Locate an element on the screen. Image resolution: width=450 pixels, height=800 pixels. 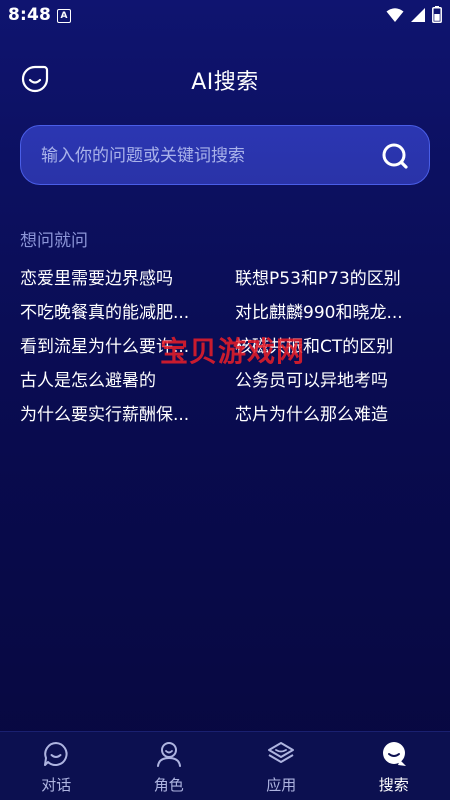
suggestion-item: 公务员可以异地考吗 is located at coordinates (335, 381).